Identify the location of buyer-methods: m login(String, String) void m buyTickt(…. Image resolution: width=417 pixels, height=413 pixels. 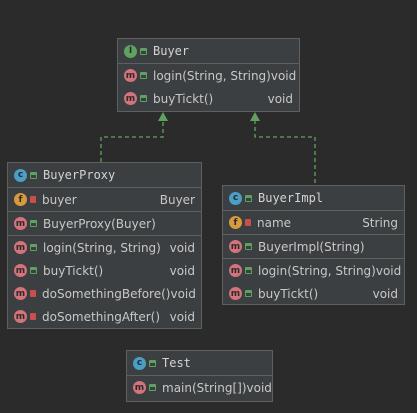
(208, 87).